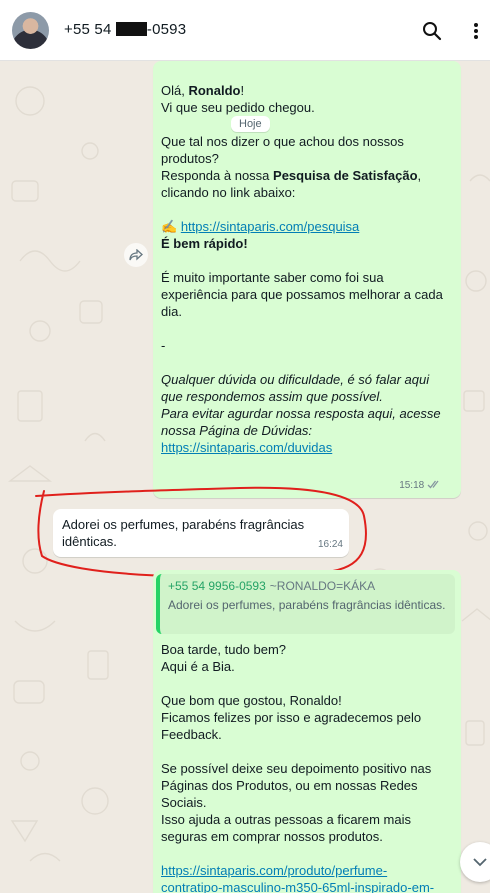 Image resolution: width=490 pixels, height=893 pixels. I want to click on product-link-line: https://sintaparis.com/produto/perfume-, so click(274, 870).